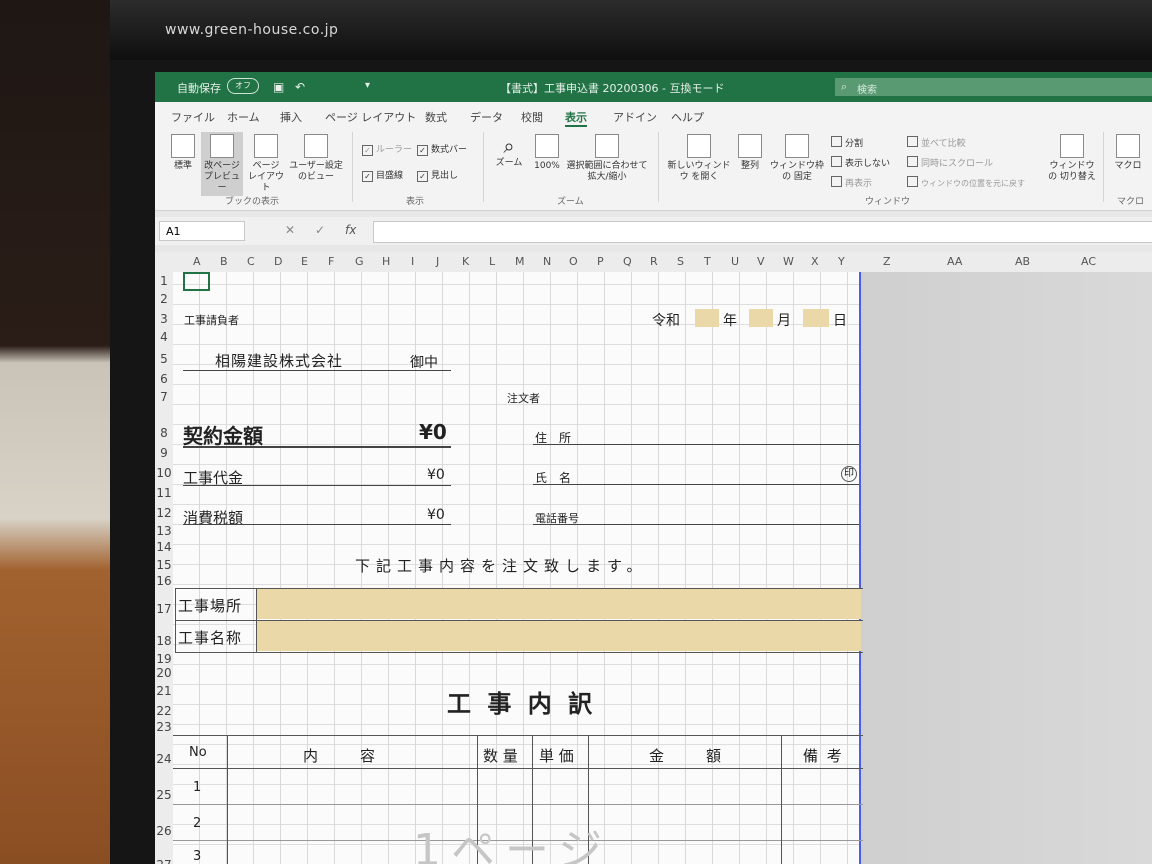 The height and width of the screenshot is (864, 1152). Describe the element at coordinates (164, 319) in the screenshot. I see `row-header: 3` at that location.